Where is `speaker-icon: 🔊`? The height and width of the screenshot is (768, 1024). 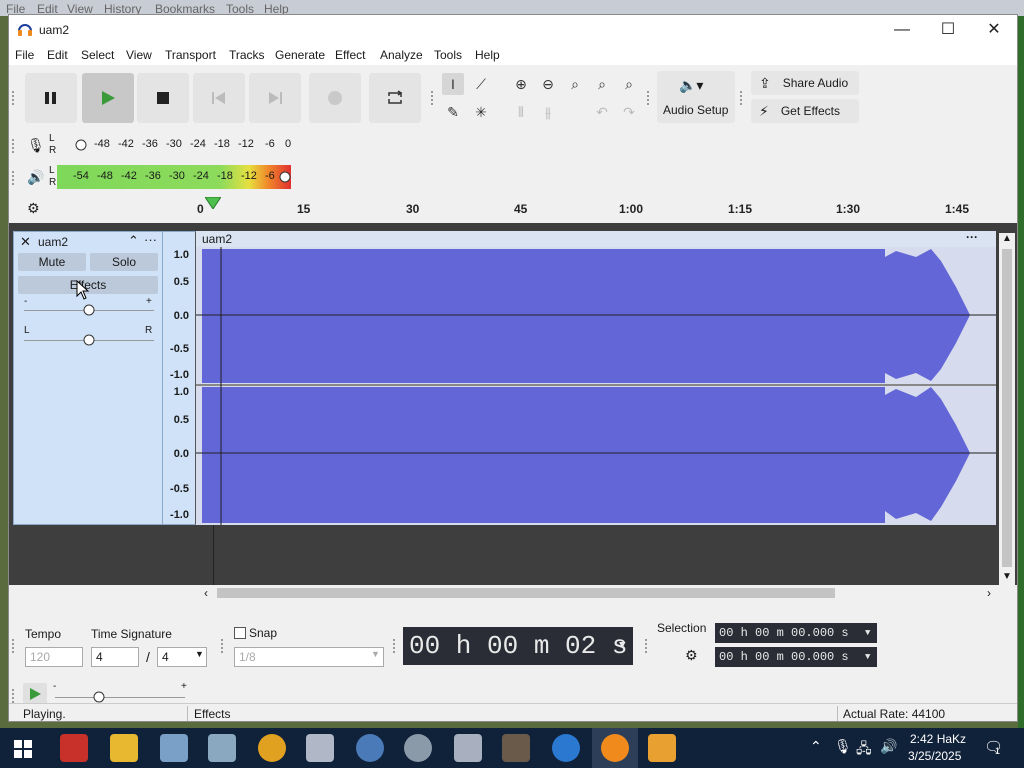
speaker-icon: 🔊 is located at coordinates (35, 177).